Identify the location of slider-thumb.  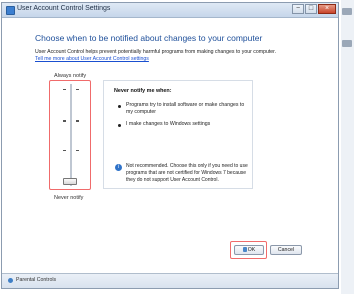
(70, 181).